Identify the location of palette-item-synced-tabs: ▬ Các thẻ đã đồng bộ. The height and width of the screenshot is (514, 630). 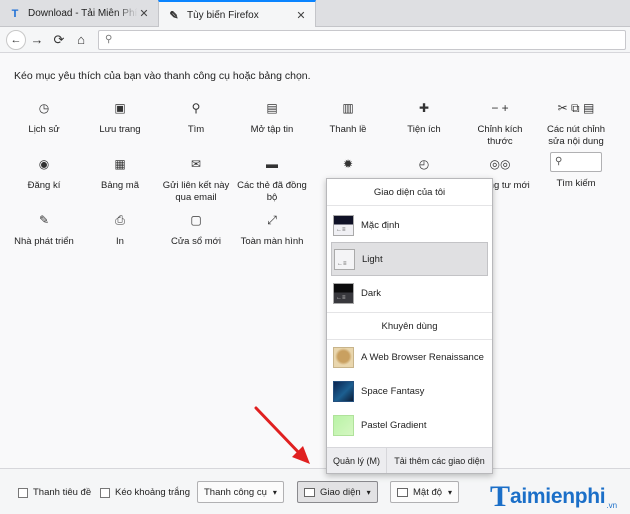
(272, 181).